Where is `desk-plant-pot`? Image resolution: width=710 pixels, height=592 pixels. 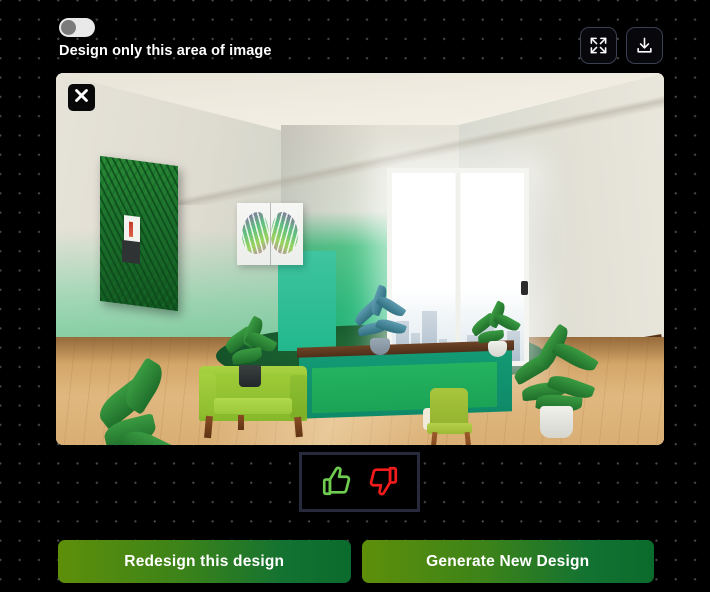
desk-plant-pot is located at coordinates (250, 376).